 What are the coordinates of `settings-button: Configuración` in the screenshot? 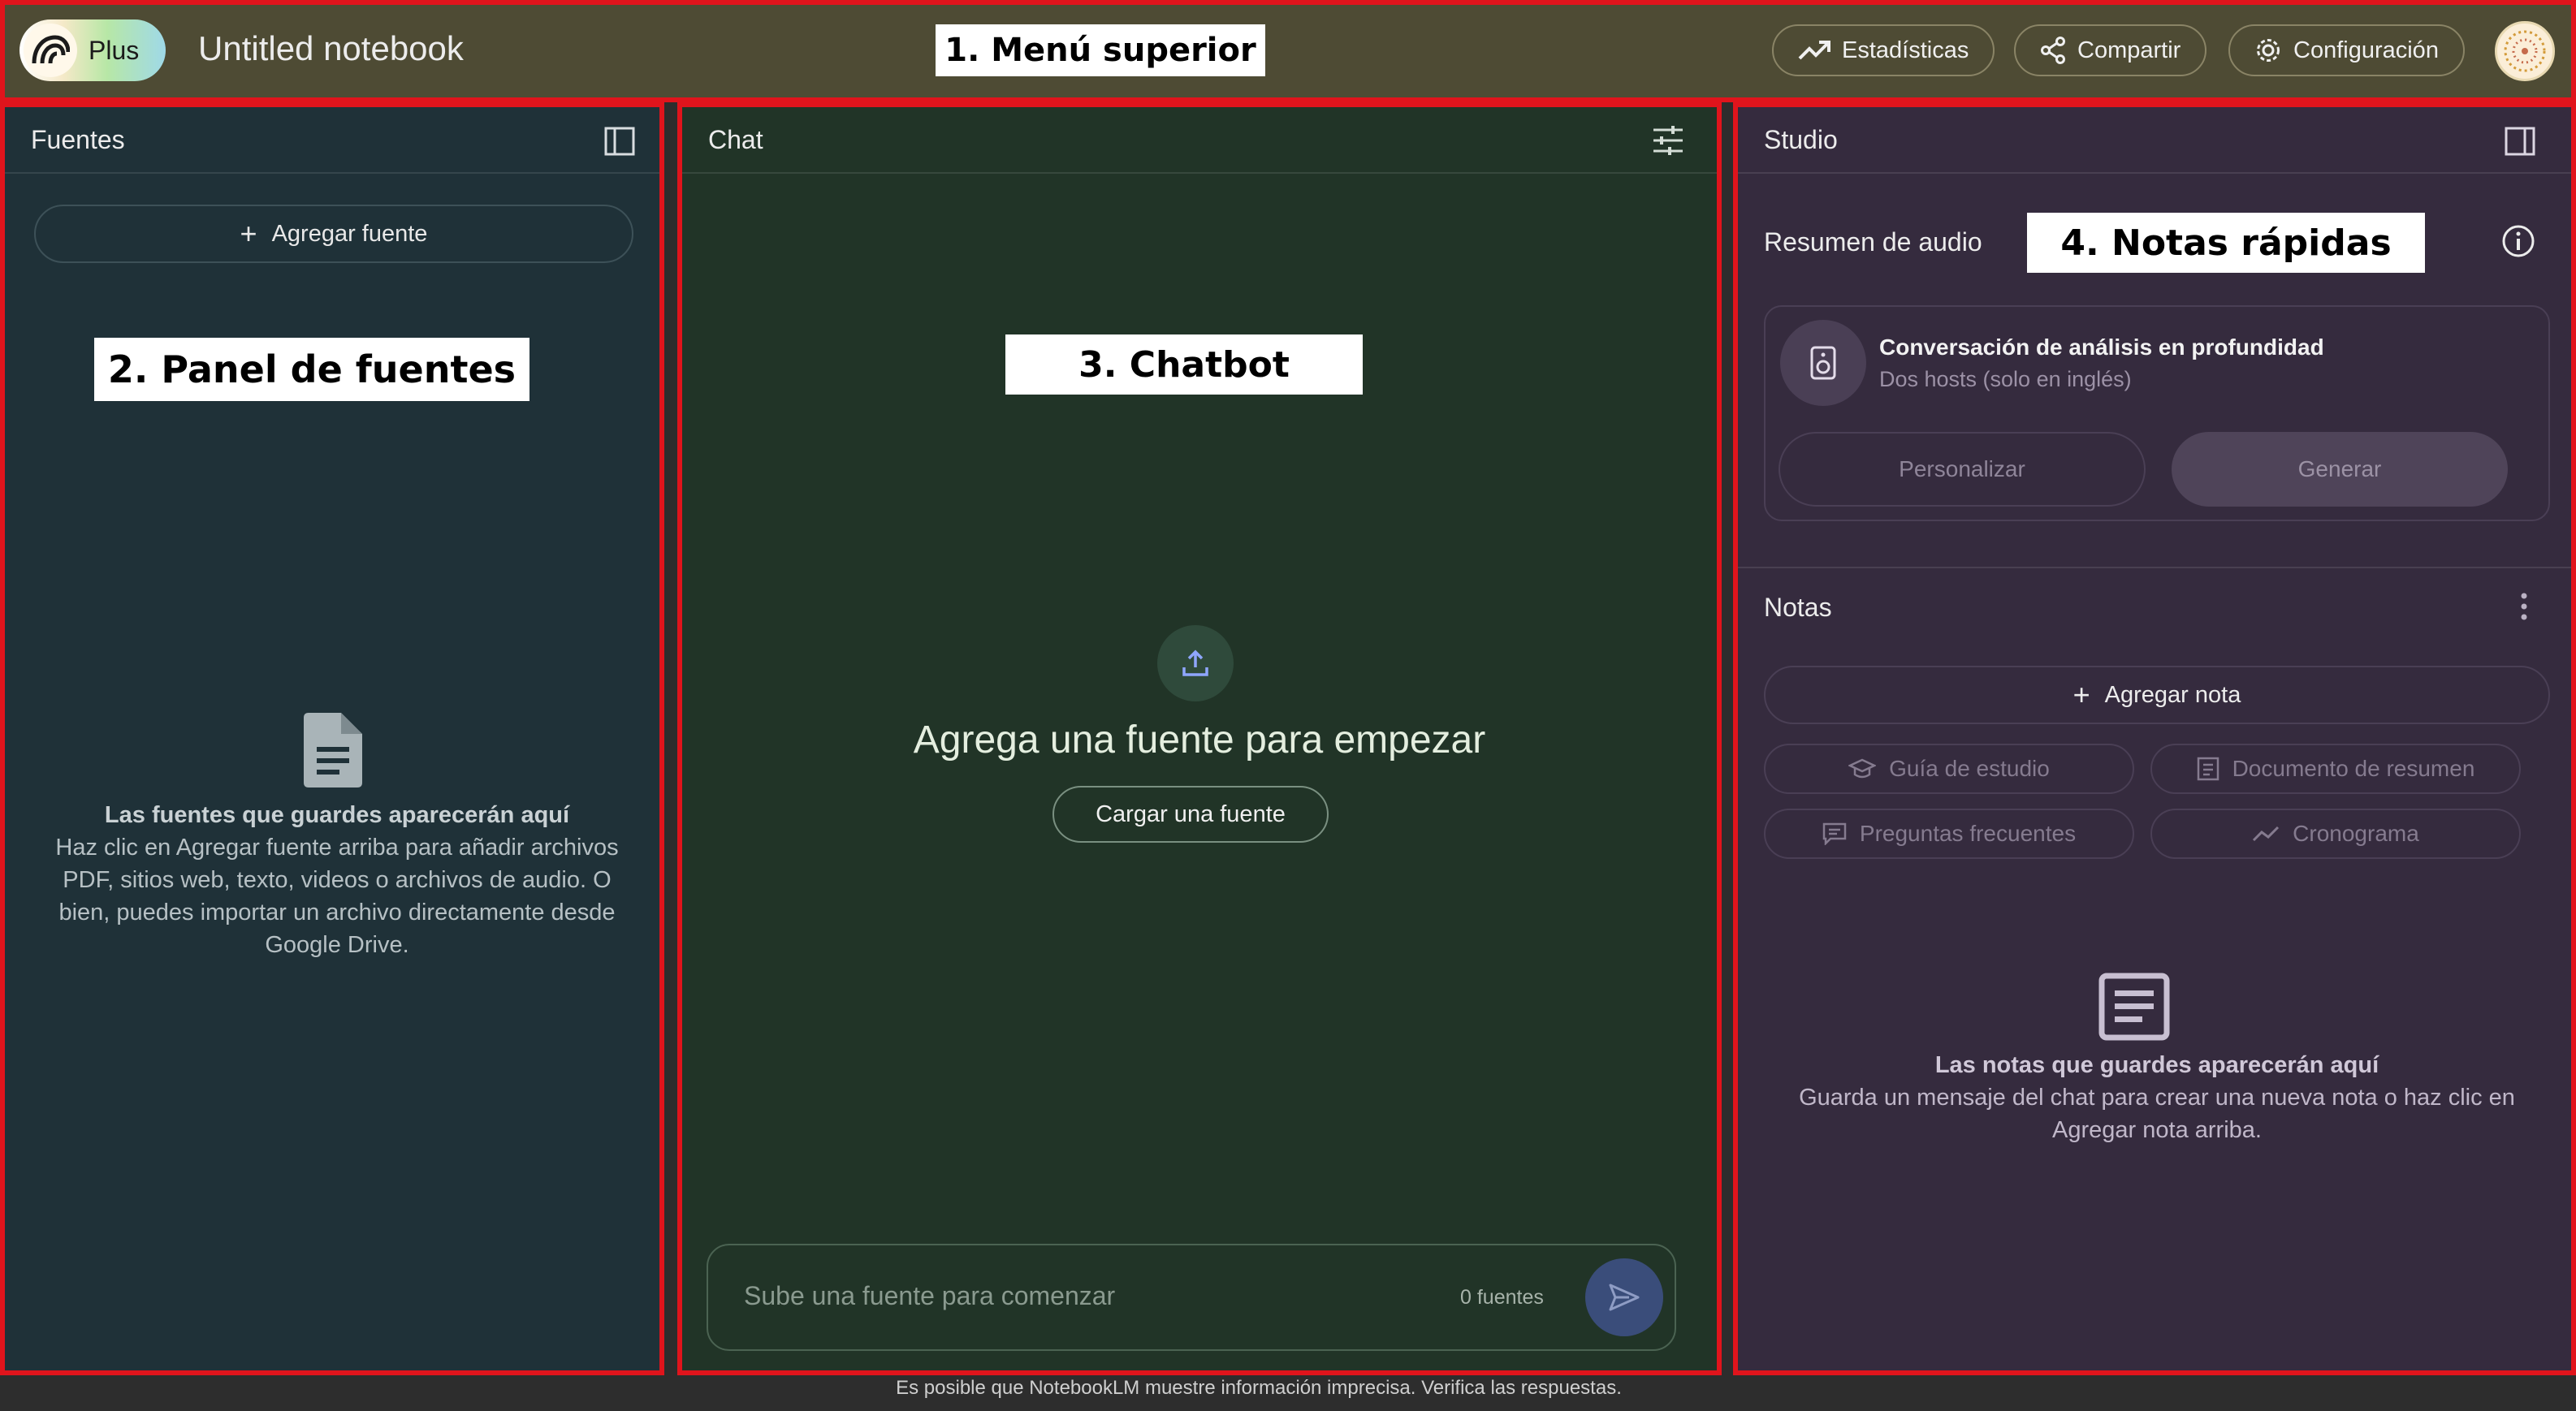 It's located at (2346, 50).